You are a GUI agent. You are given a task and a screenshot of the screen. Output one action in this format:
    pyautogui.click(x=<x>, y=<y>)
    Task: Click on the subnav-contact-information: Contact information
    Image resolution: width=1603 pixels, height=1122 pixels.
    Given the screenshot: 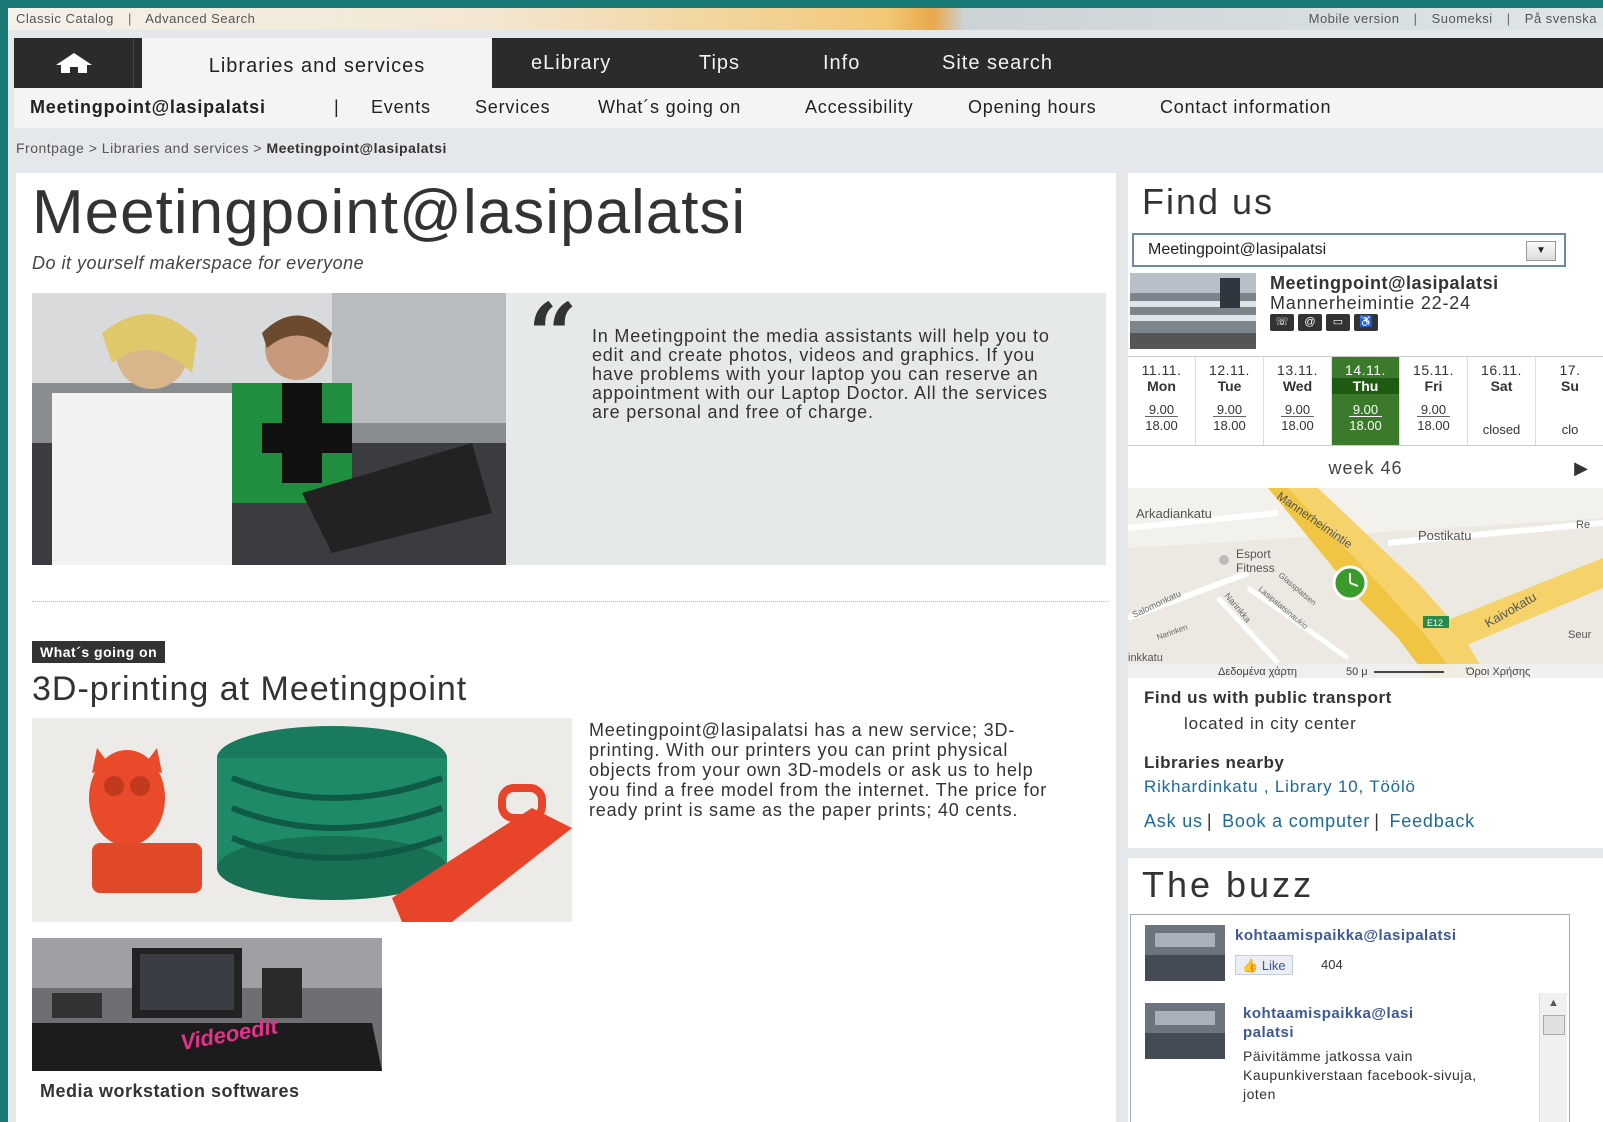 What is the action you would take?
    pyautogui.click(x=1245, y=107)
    